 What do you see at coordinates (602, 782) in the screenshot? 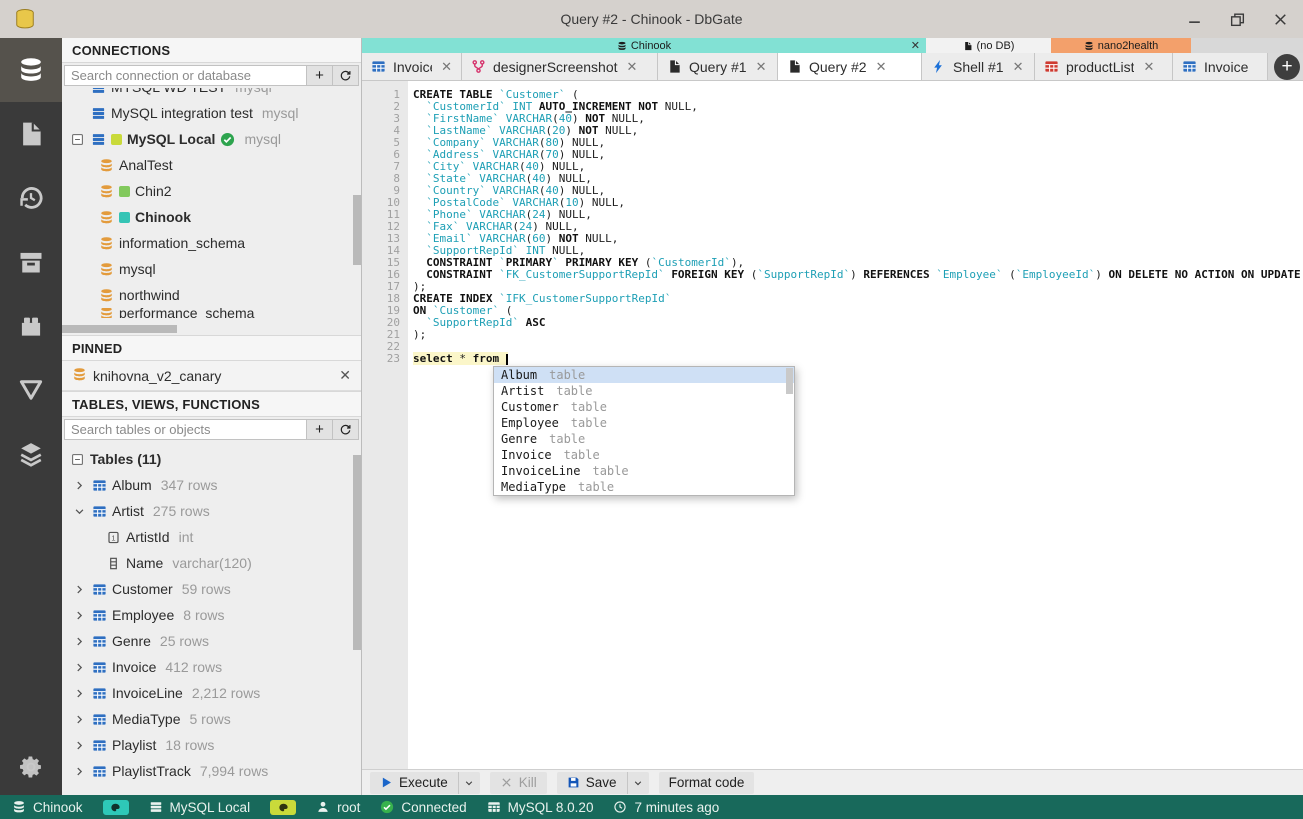
I see `save-button: Save` at bounding box center [602, 782].